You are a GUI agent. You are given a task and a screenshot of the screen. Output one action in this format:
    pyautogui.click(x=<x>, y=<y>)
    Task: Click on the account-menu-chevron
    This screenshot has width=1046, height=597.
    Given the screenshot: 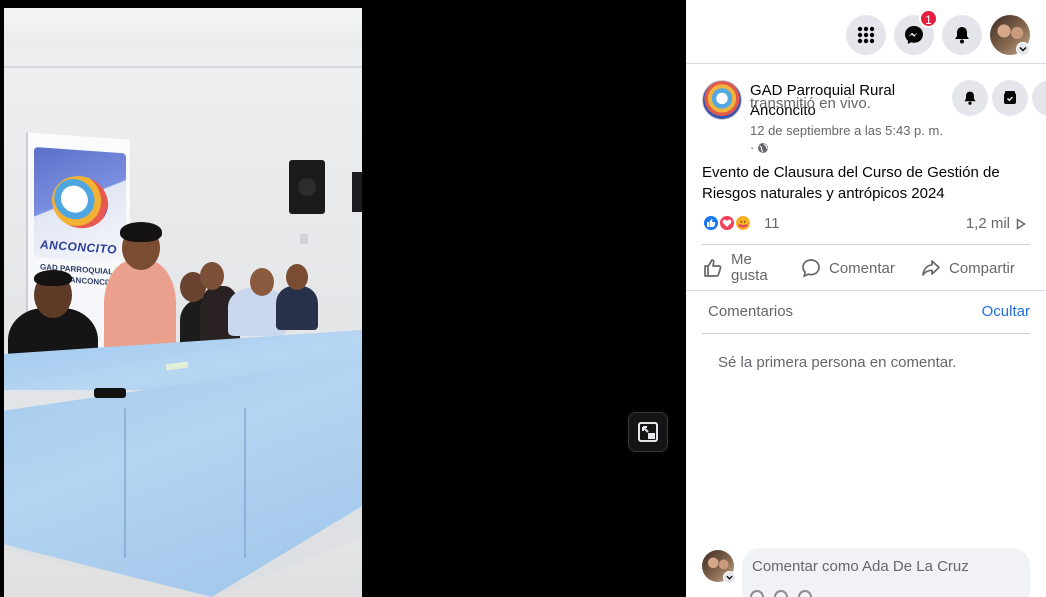 What is the action you would take?
    pyautogui.click(x=1023, y=49)
    